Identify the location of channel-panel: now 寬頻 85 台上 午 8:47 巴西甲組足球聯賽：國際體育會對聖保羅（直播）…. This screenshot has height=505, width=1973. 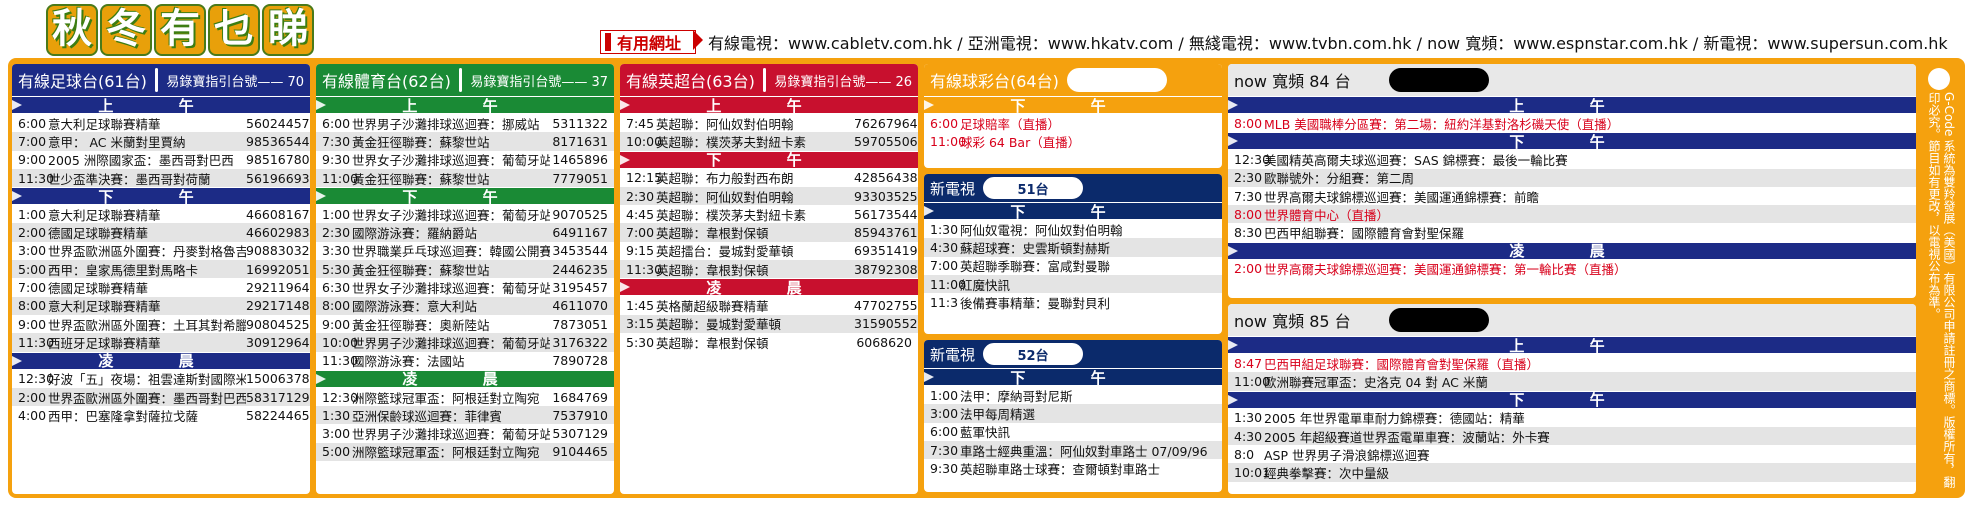
(1572, 399).